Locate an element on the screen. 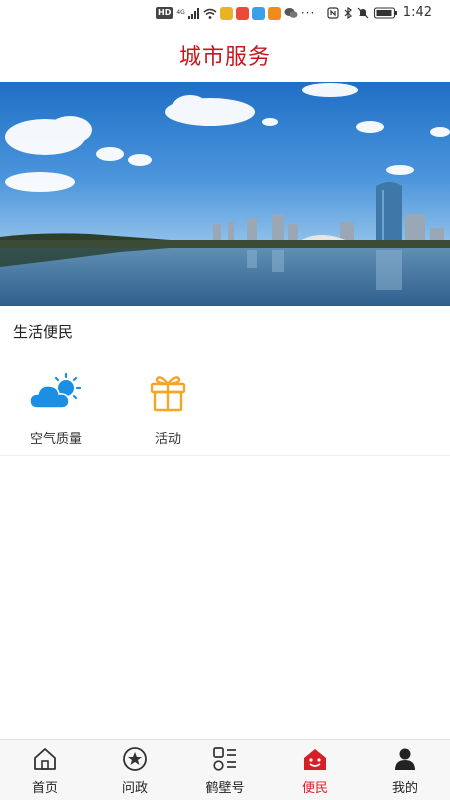 This screenshot has width=450, height=800. tab-wenzheng: 问政 is located at coordinates (135, 770).